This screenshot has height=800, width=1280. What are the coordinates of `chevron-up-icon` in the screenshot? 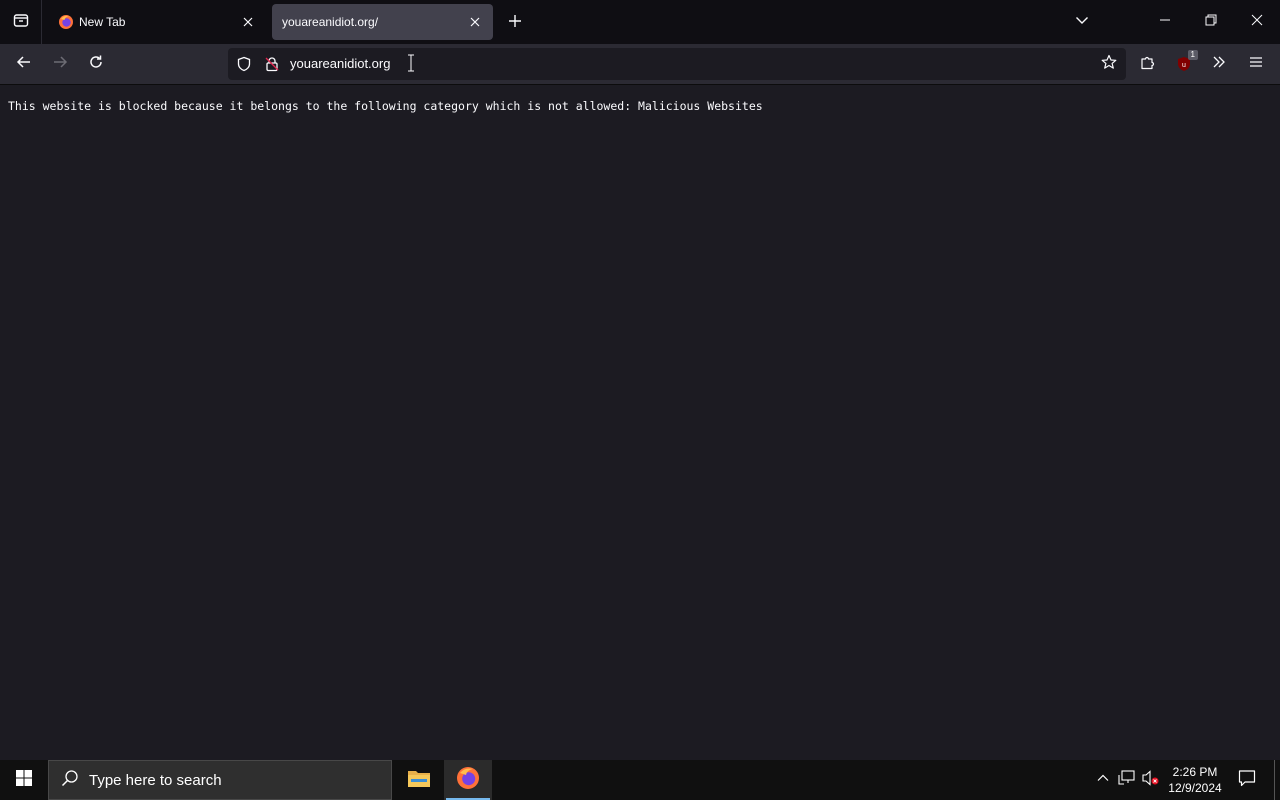 It's located at (1103, 780).